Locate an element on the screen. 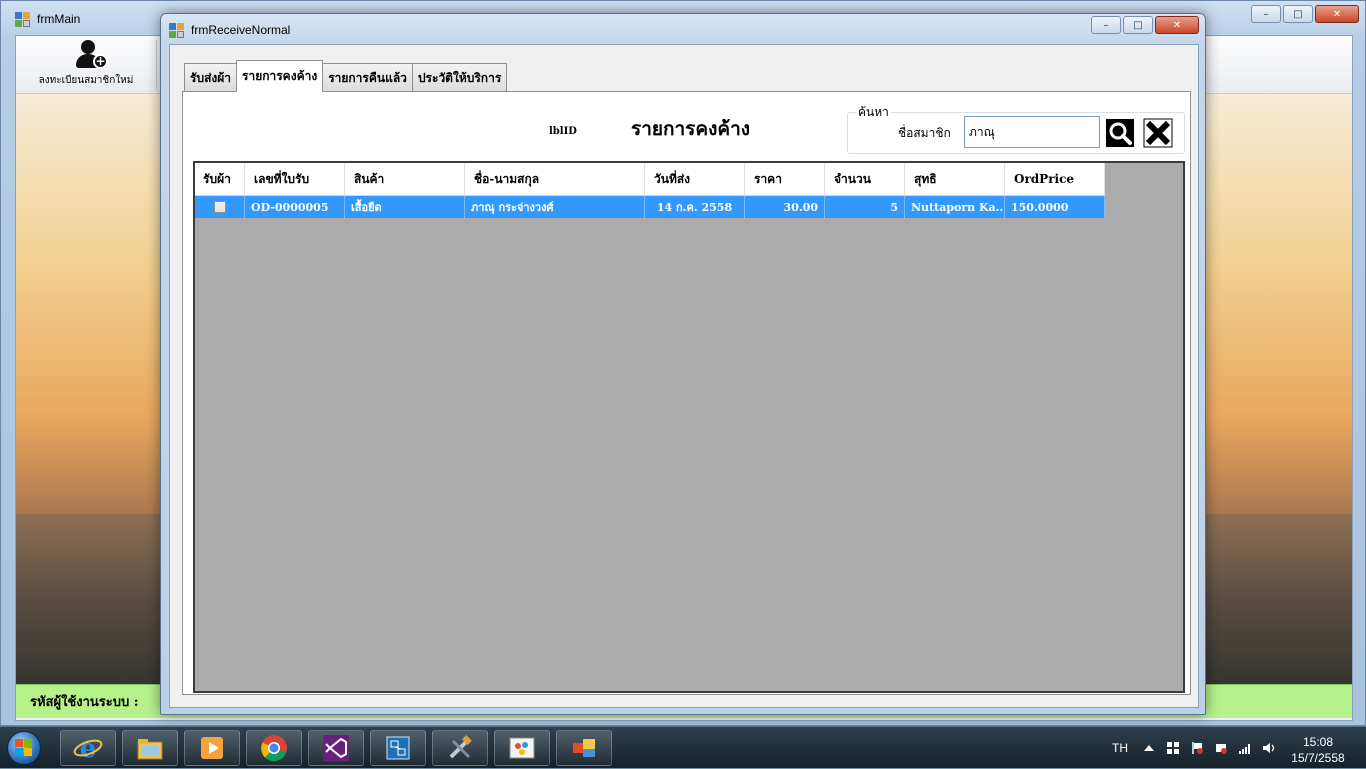 The height and width of the screenshot is (769, 1366). x-icon is located at coordinates (1158, 133).